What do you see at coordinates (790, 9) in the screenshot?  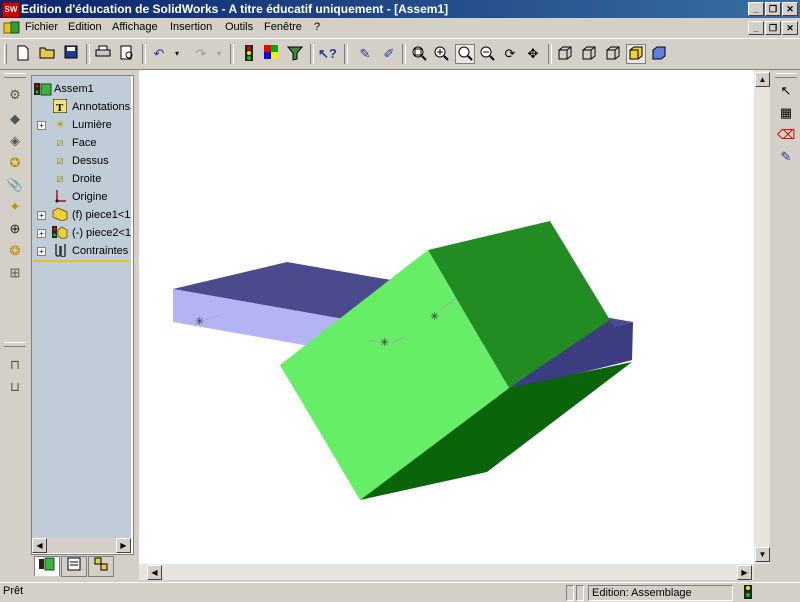 I see `app-close-button: ✕` at bounding box center [790, 9].